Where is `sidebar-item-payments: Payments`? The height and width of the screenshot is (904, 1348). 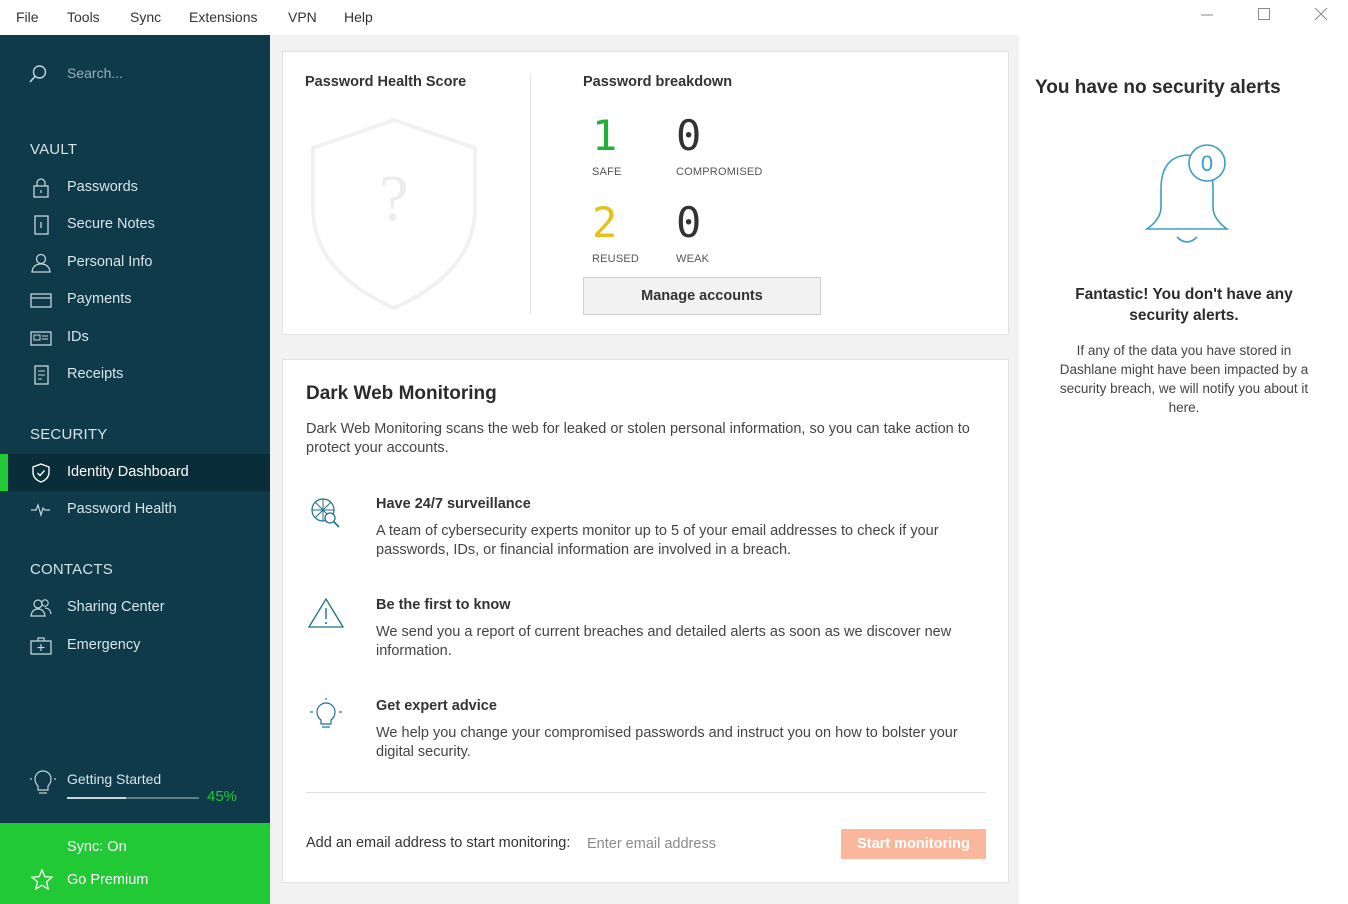
sidebar-item-payments: Payments is located at coordinates (135, 299).